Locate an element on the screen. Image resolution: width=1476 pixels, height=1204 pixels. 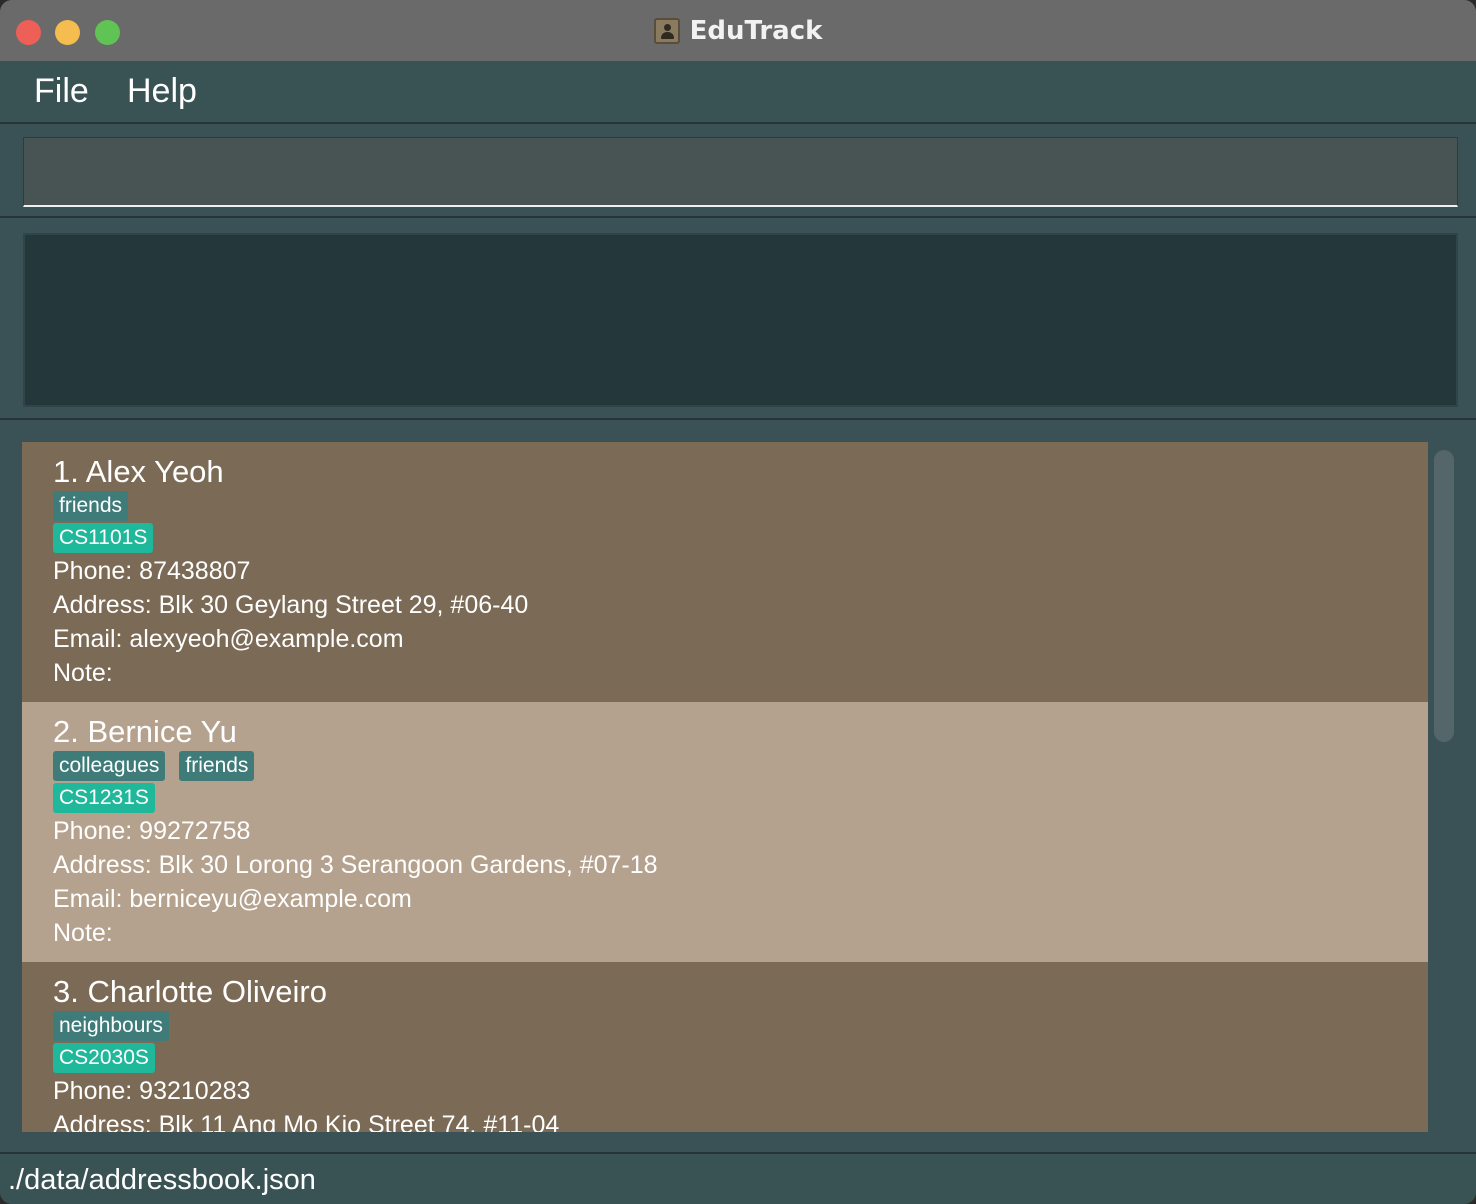
module-row: CS2030S is located at coordinates (740, 1058).